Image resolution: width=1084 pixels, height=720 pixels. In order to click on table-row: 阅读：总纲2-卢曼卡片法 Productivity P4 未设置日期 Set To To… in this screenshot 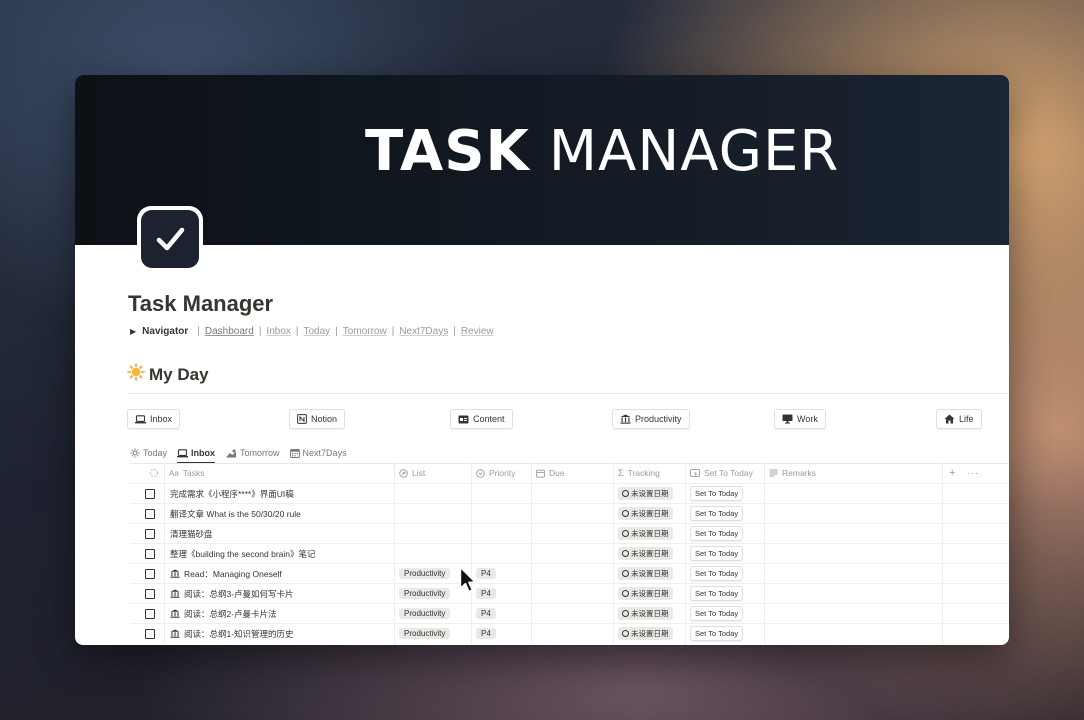, I will do `click(569, 613)`.